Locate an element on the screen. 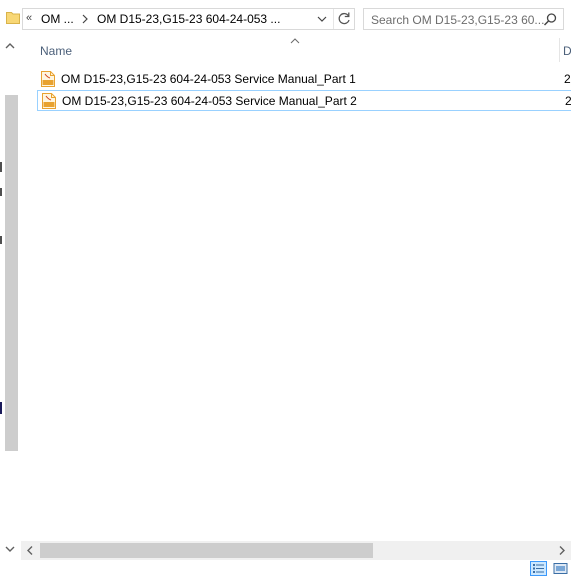 This screenshot has width=571, height=579. scroll-left-arrow-icon is located at coordinates (30, 550).